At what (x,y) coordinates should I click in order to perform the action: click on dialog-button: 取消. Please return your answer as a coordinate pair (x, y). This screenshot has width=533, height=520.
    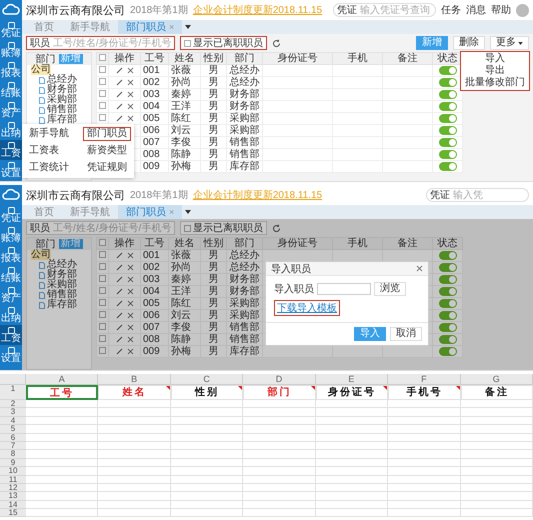
    Looking at the image, I should click on (406, 334).